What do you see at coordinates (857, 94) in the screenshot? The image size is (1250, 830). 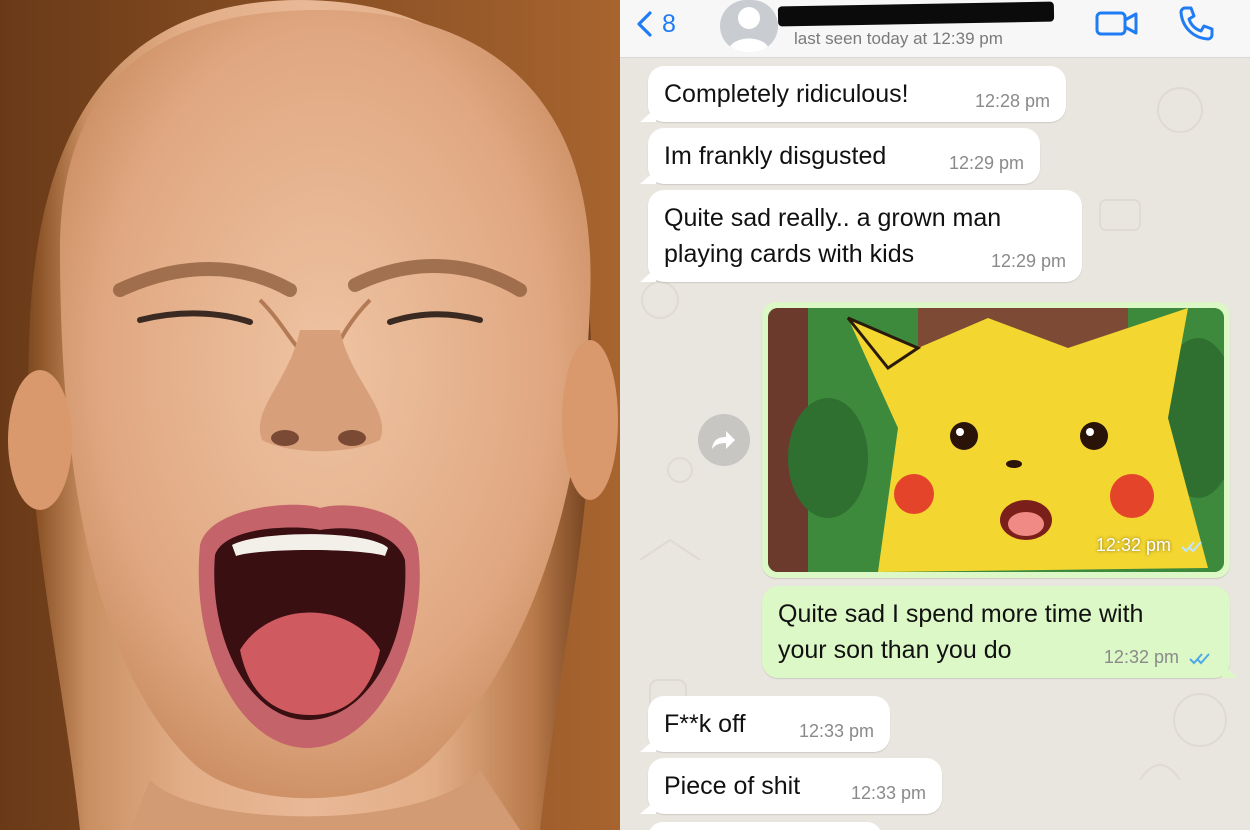 I see `message-bubble-incoming: Completely ridiculous! 12:28 pm` at bounding box center [857, 94].